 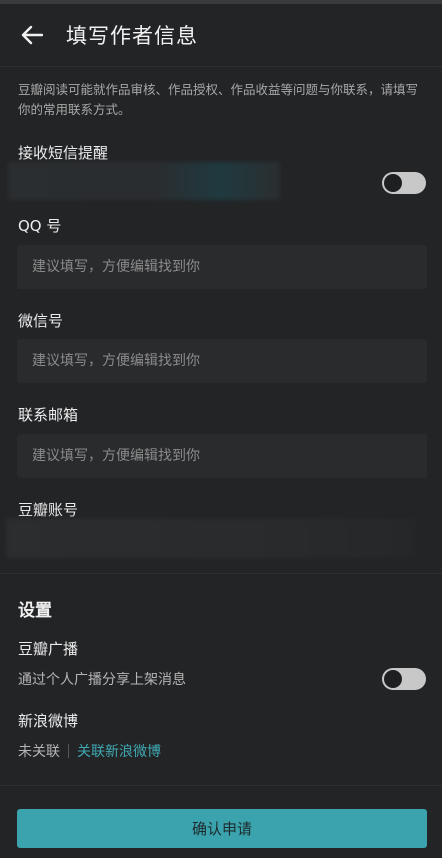 I want to click on douban-account-redacted, so click(x=211, y=538).